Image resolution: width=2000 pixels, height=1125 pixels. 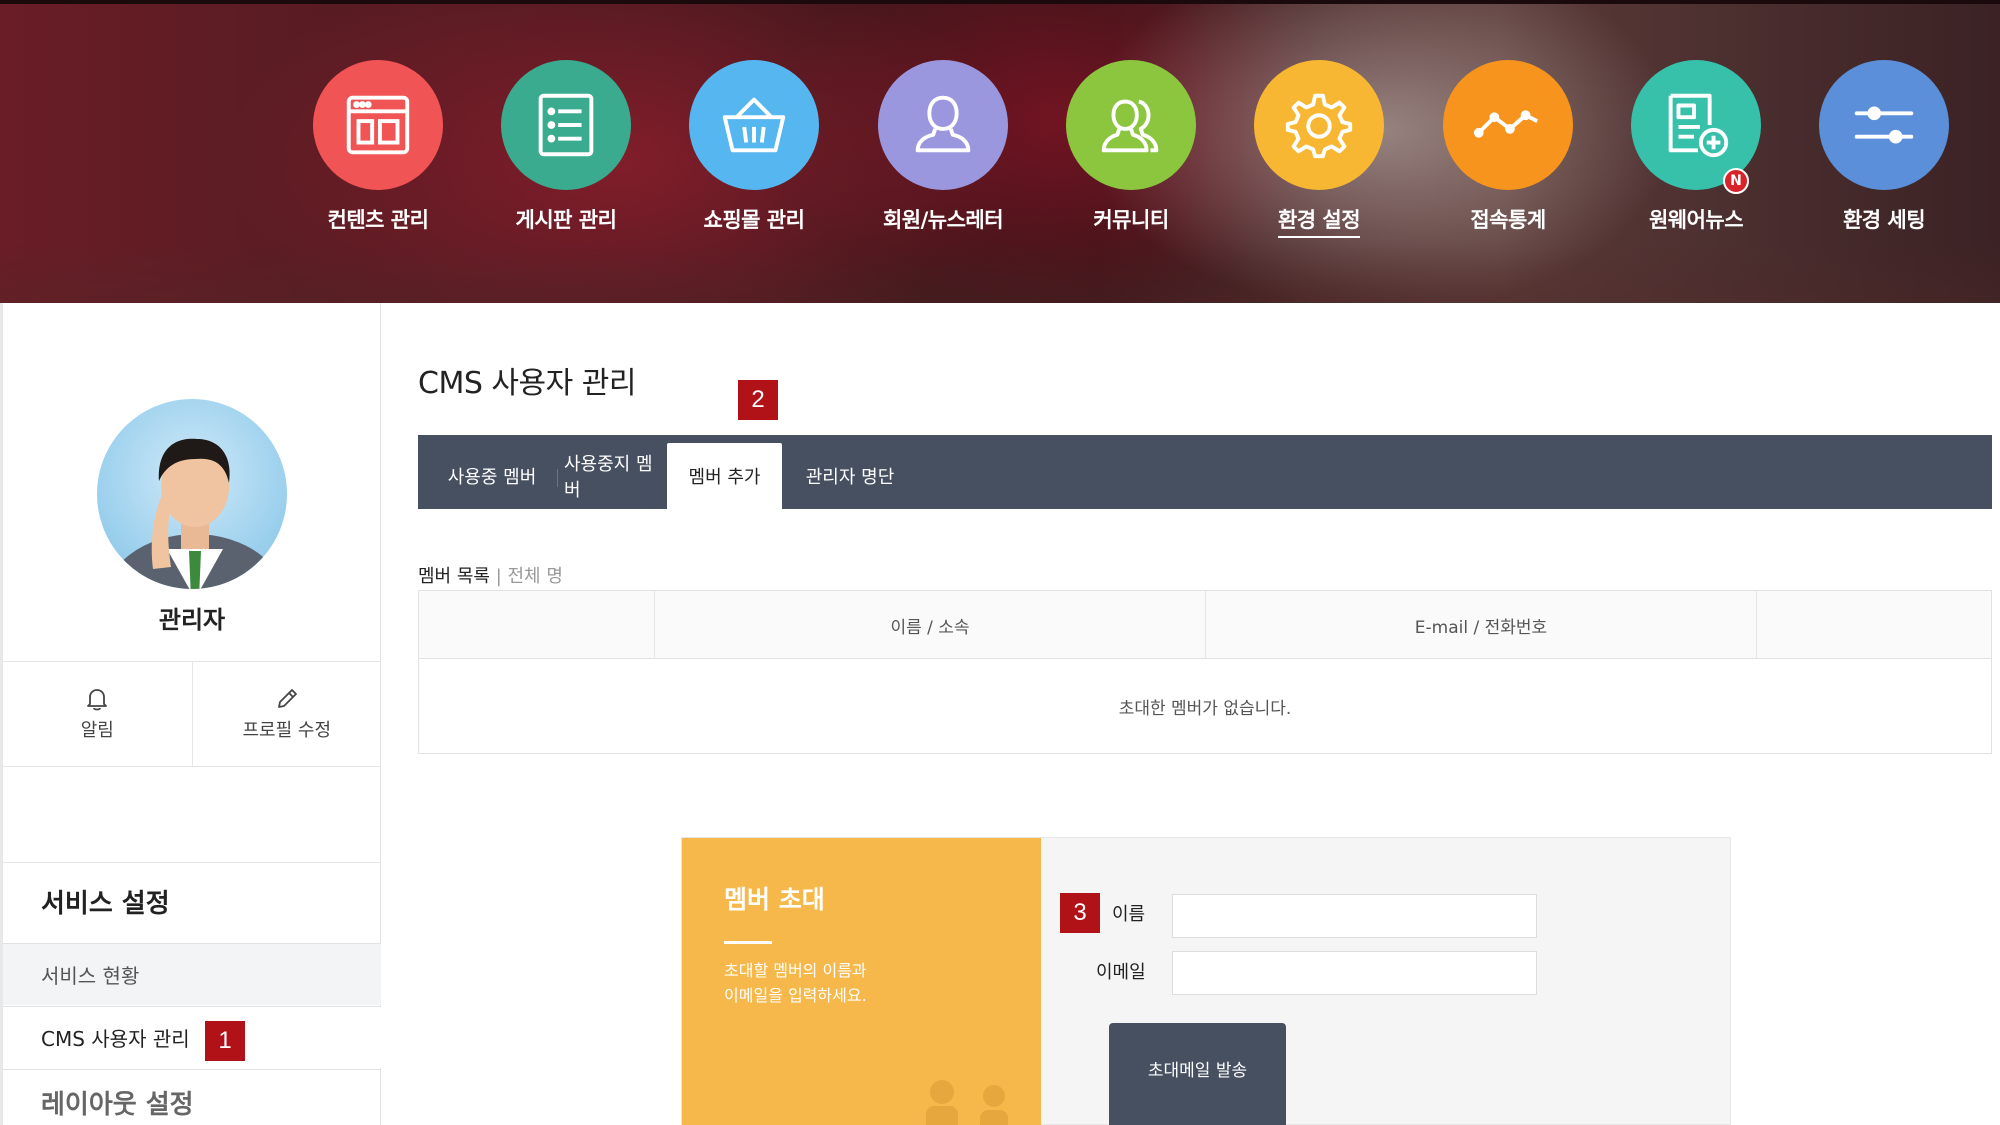 What do you see at coordinates (90, 976) in the screenshot?
I see `sidebar-item-label: 서비스 현황` at bounding box center [90, 976].